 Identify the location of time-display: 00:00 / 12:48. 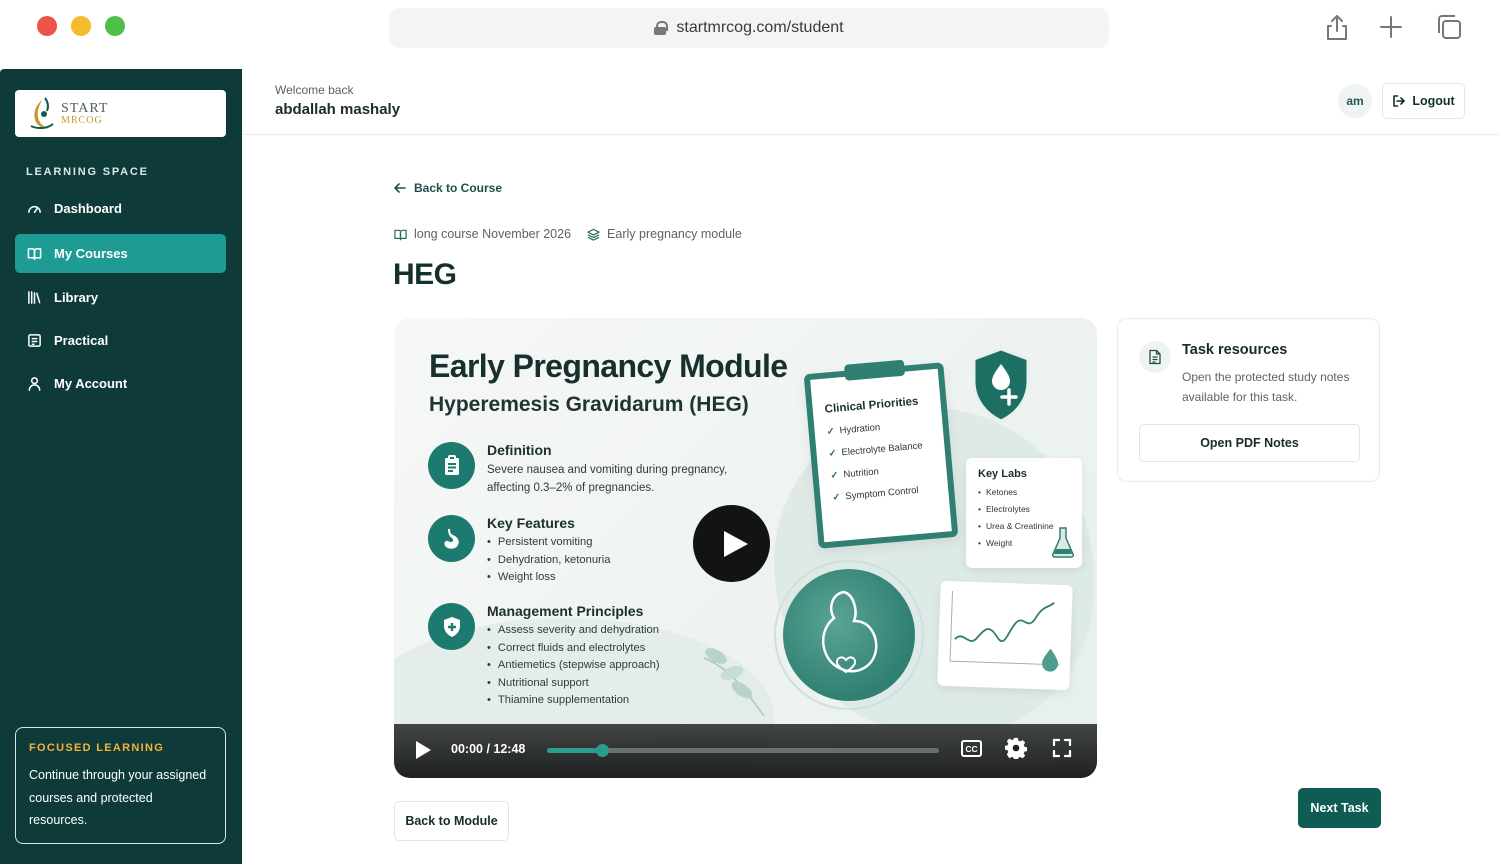
(488, 749).